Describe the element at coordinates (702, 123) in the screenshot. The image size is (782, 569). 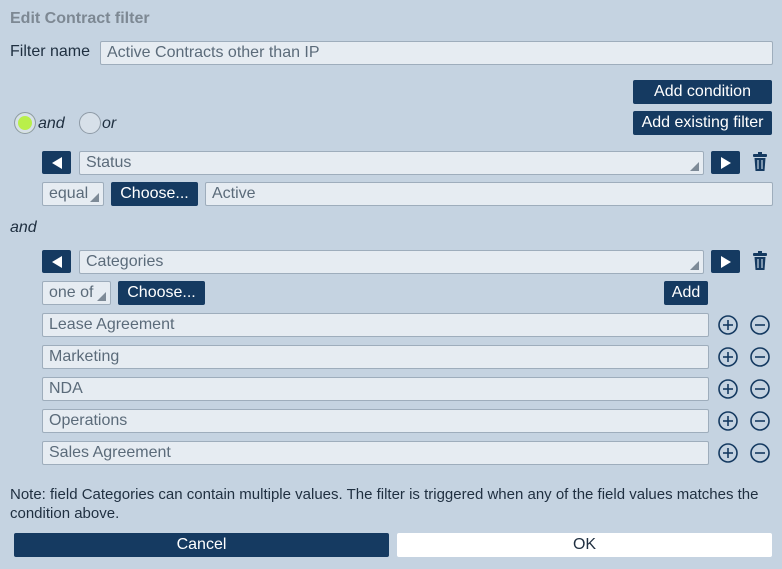
I see `add-existing-filter-button: Add existing filter` at that location.